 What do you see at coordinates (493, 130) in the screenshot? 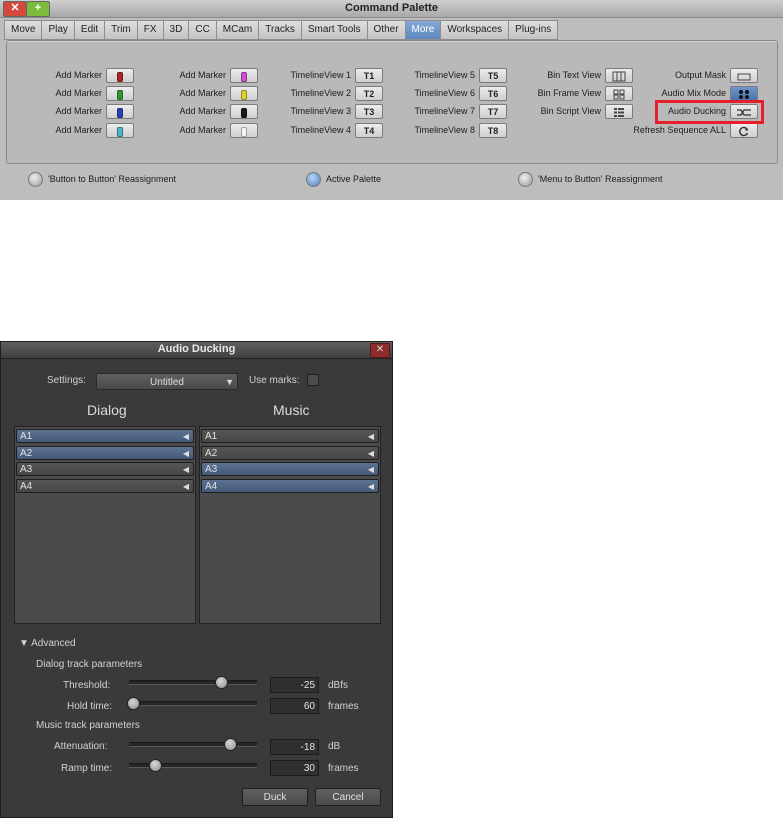
I see `timelineview-8-button: T8` at bounding box center [493, 130].